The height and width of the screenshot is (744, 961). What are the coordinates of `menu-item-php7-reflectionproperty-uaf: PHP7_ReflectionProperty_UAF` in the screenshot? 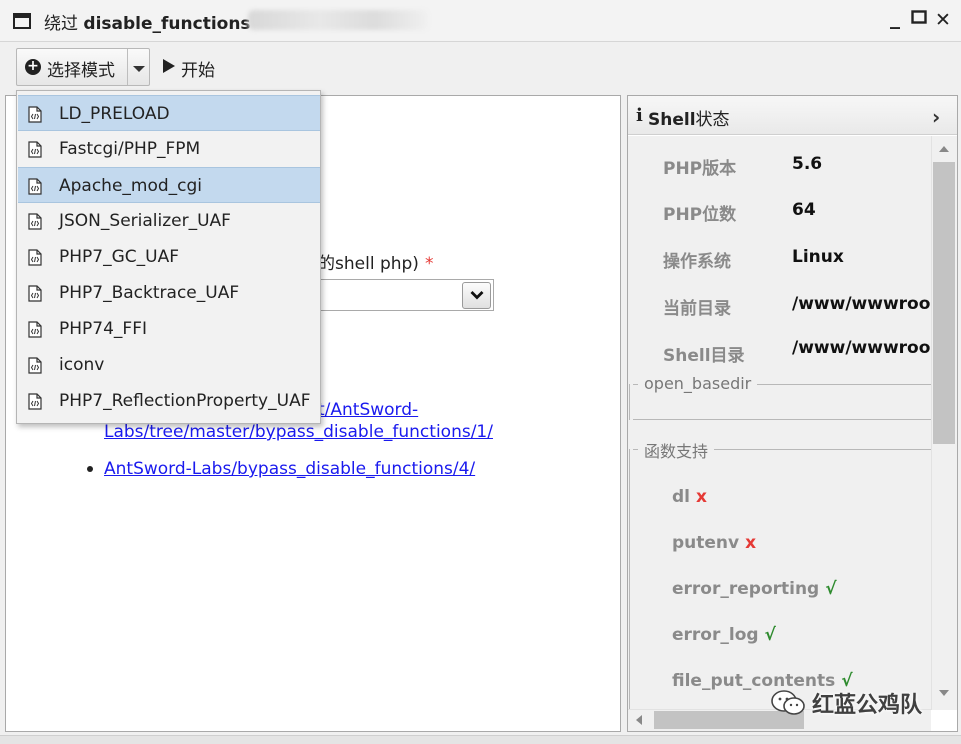 It's located at (169, 401).